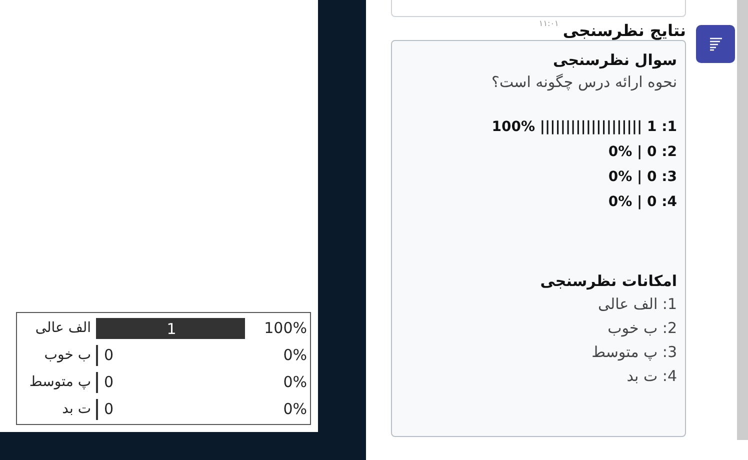  What do you see at coordinates (615, 60) in the screenshot?
I see `question-heading: سوال نظرسنجی` at bounding box center [615, 60].